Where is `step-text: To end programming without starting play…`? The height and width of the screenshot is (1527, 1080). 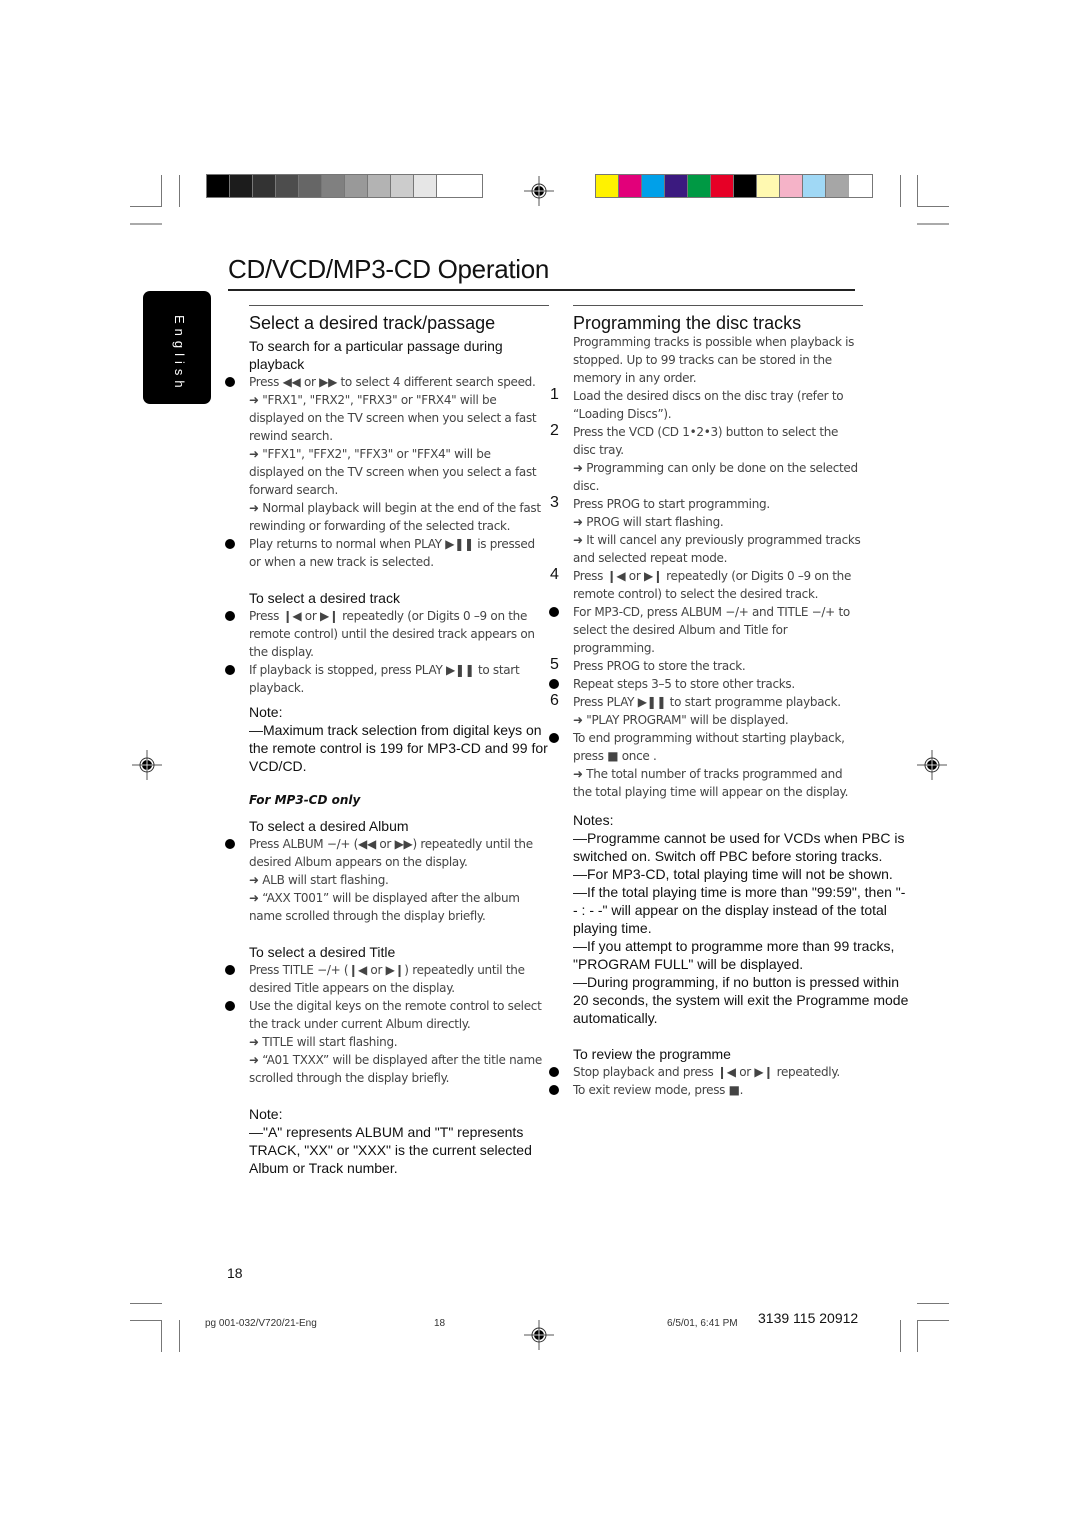 step-text: To end programming without starting play… is located at coordinates (709, 747).